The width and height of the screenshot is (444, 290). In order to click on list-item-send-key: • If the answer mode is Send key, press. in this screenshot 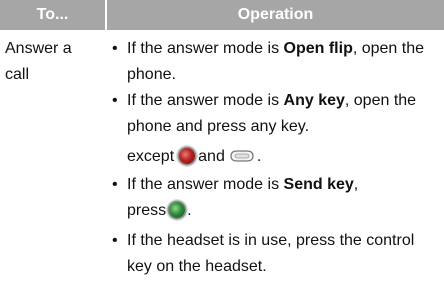, I will do `click(273, 198)`.